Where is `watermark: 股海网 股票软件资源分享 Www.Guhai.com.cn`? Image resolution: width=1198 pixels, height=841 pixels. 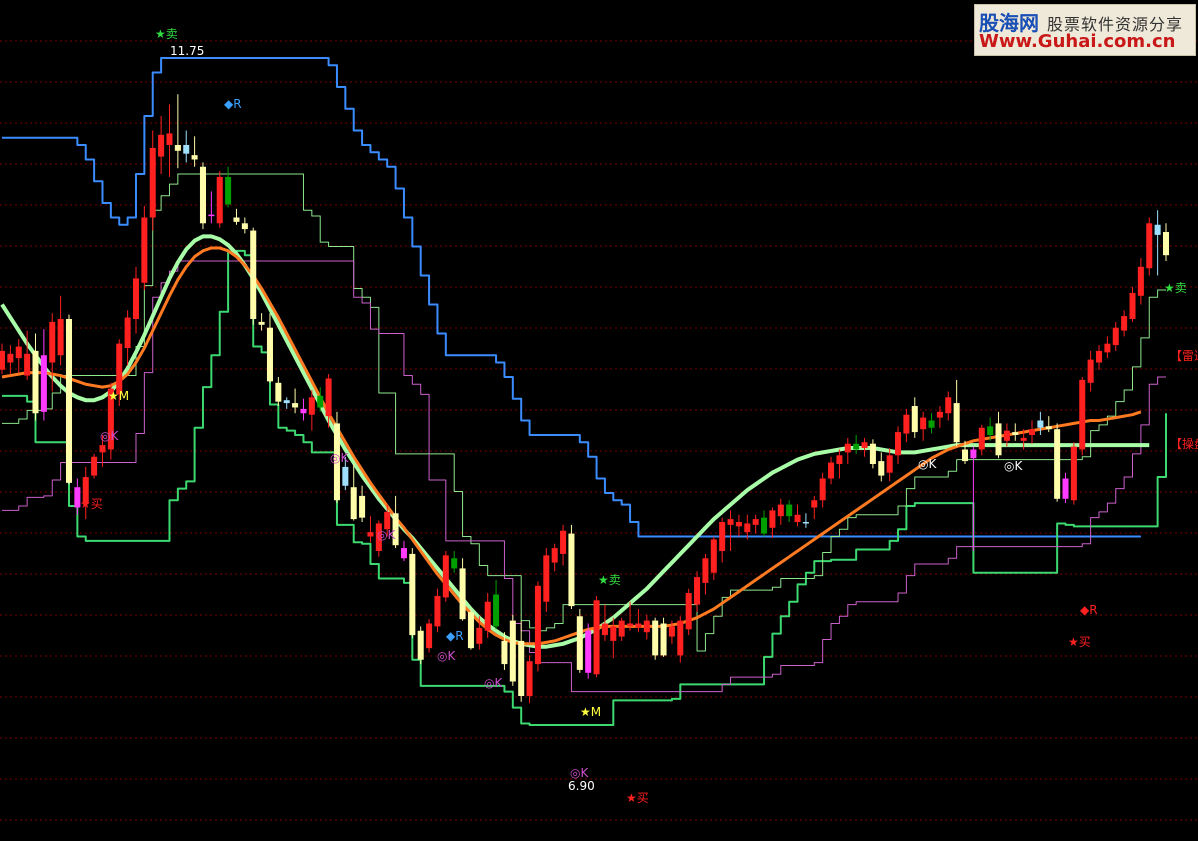
watermark: 股海网 股票软件资源分享 Www.Guhai.com.cn is located at coordinates (1085, 30).